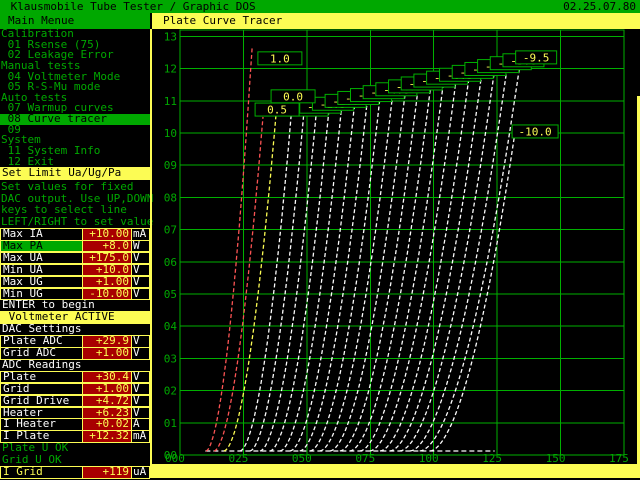  I want to click on y-tick-label: 08, so click(170, 197).